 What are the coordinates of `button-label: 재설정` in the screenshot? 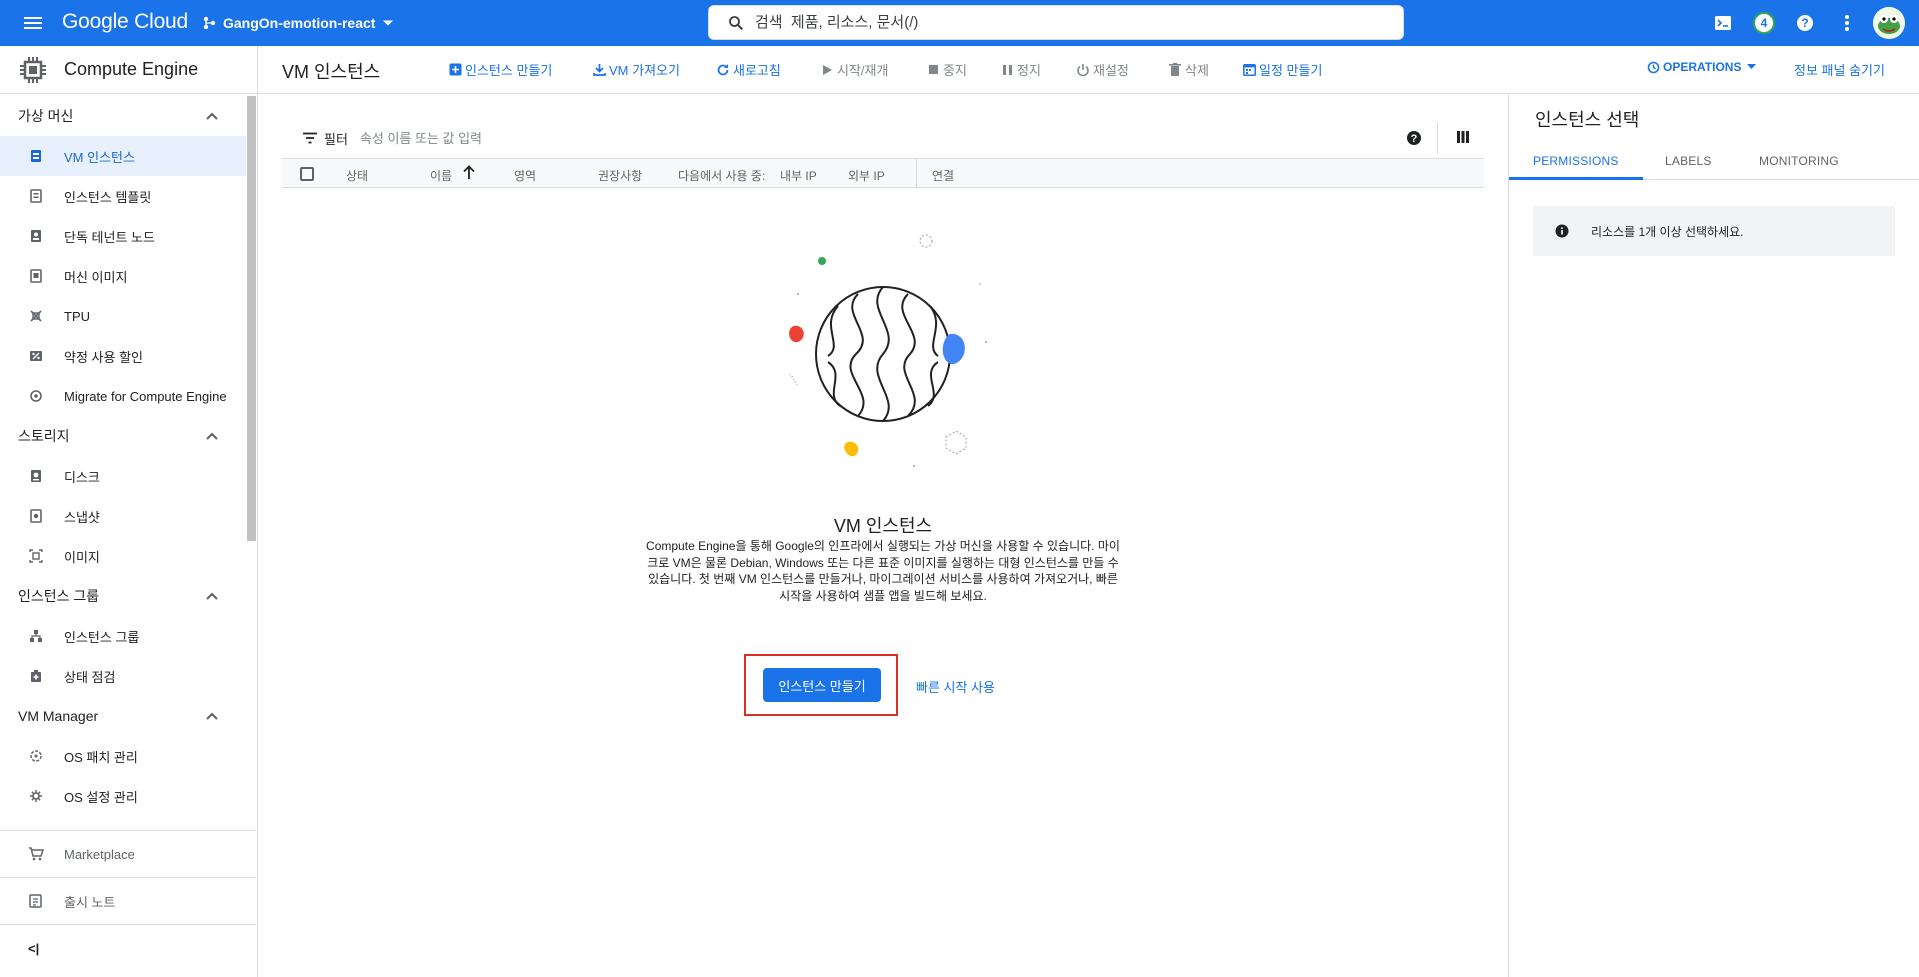 It's located at (1111, 70).